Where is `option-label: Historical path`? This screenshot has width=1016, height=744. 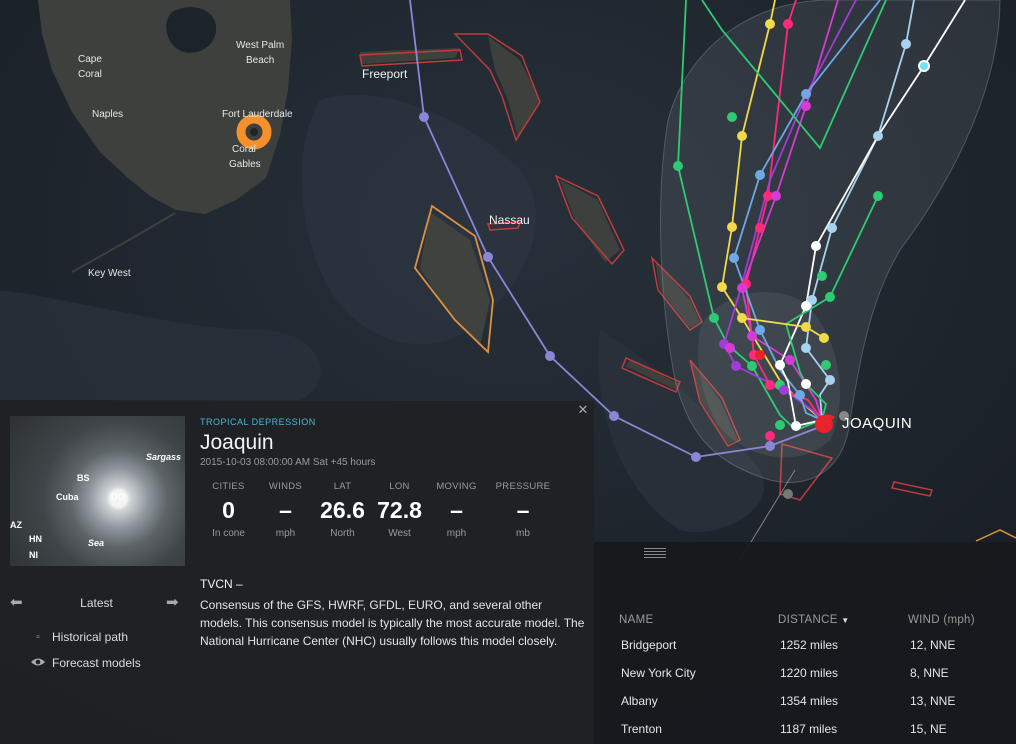
option-label: Historical path is located at coordinates (90, 637).